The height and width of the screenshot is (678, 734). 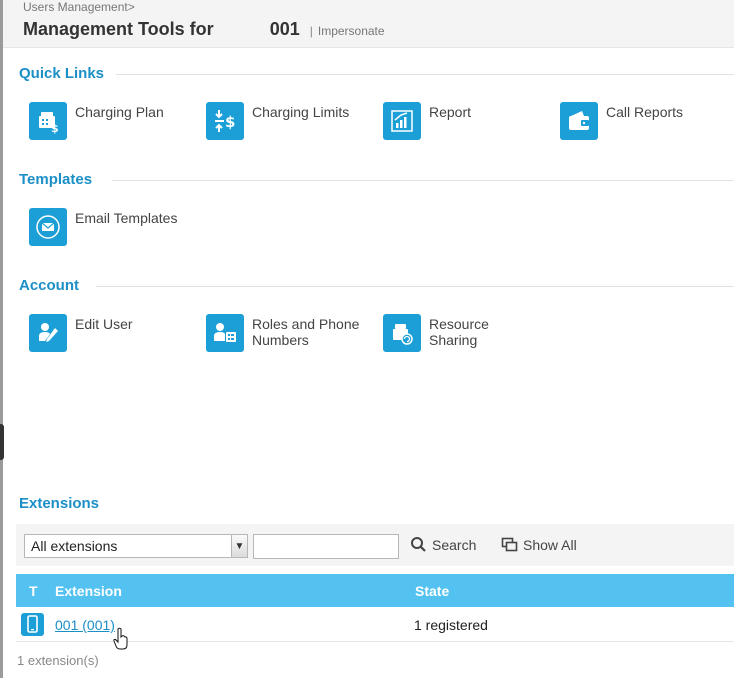 What do you see at coordinates (118, 29) in the screenshot?
I see `page-title: Management Tools for` at bounding box center [118, 29].